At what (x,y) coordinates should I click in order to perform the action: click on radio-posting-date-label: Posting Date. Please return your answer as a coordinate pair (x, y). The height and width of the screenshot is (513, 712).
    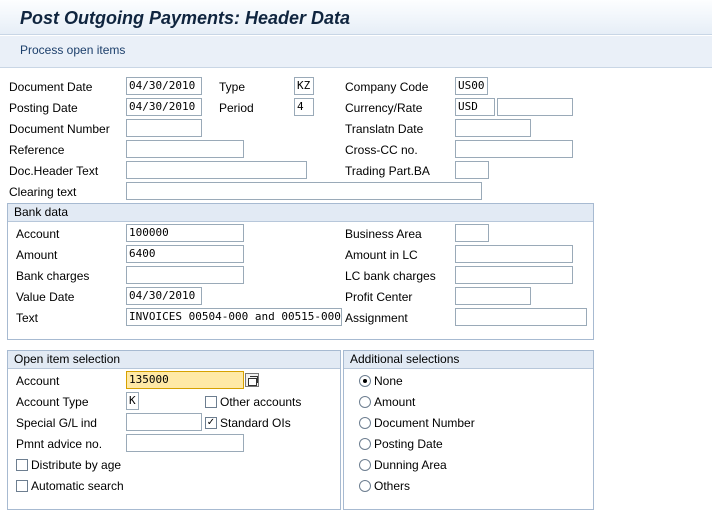
    Looking at the image, I should click on (408, 444).